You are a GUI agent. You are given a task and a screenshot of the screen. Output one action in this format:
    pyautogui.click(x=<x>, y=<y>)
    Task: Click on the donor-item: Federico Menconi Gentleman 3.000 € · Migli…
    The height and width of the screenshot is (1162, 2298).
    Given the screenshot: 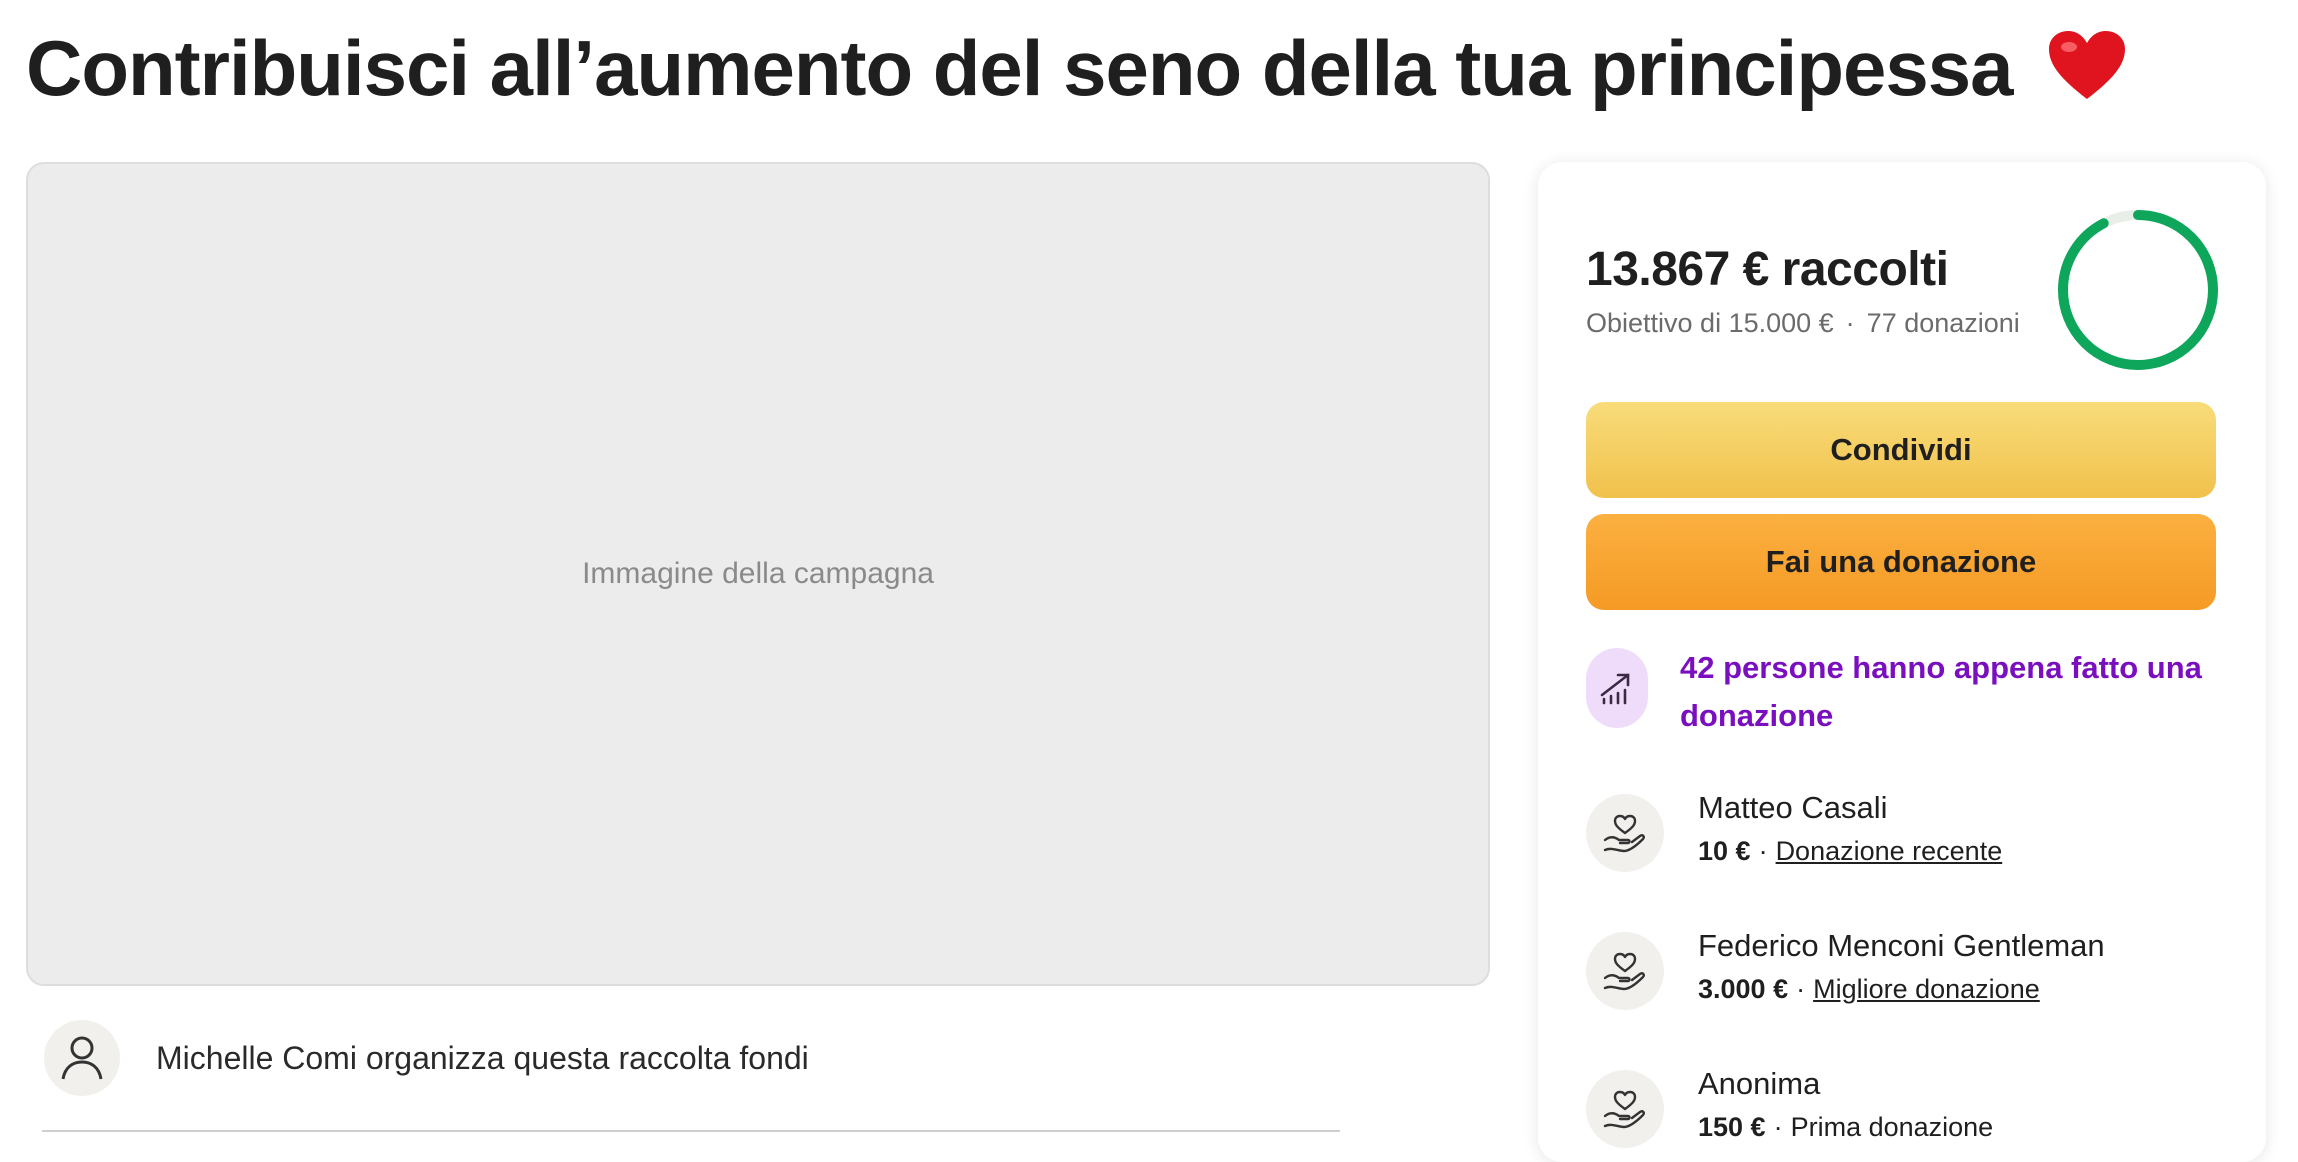 What is the action you would take?
    pyautogui.click(x=1906, y=973)
    